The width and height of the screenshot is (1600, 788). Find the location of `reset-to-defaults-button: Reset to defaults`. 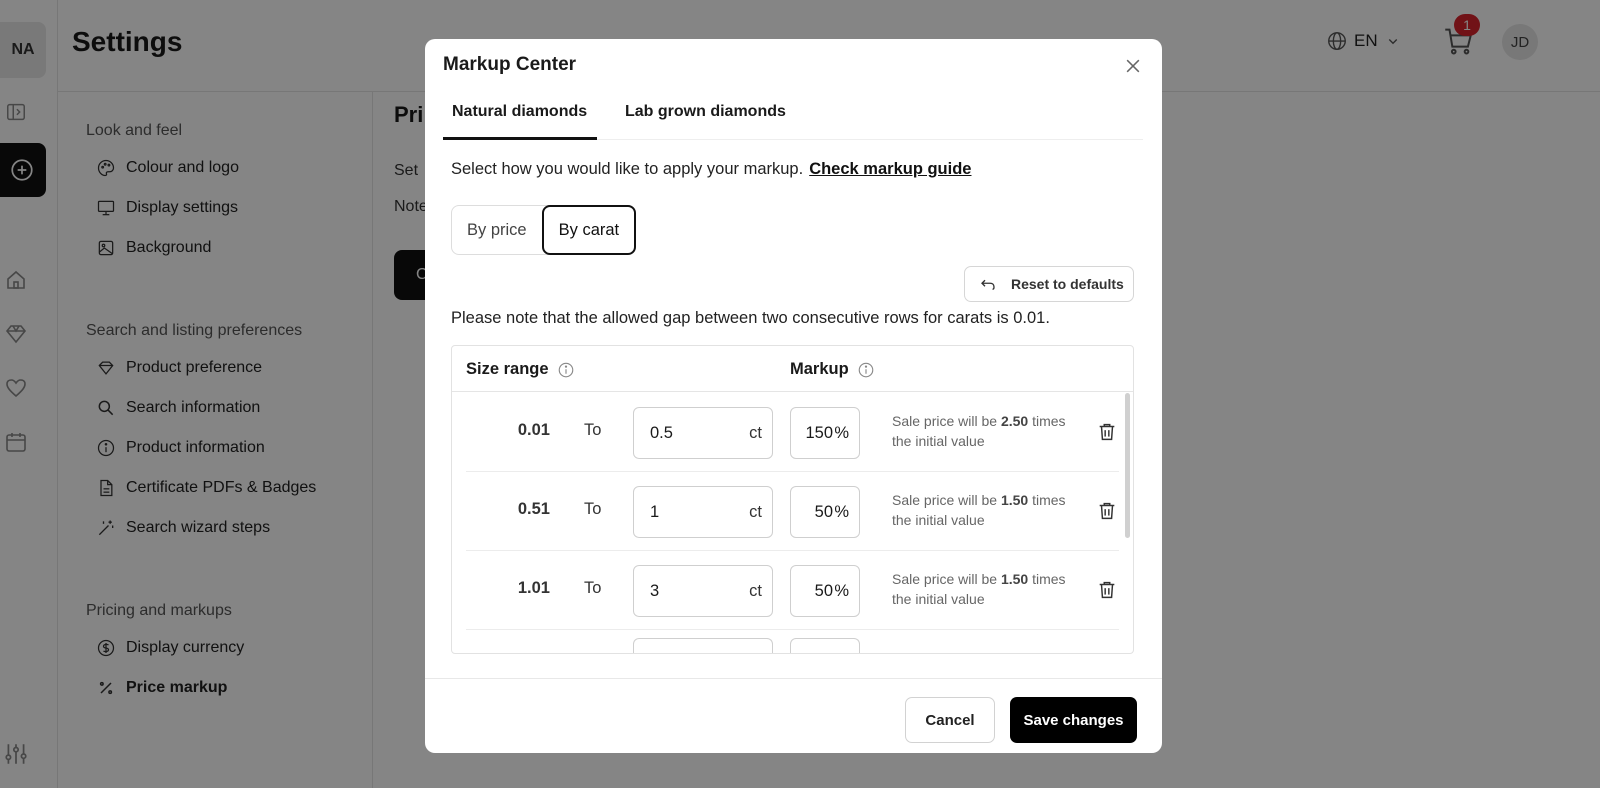

reset-to-defaults-button: Reset to defaults is located at coordinates (1049, 284).